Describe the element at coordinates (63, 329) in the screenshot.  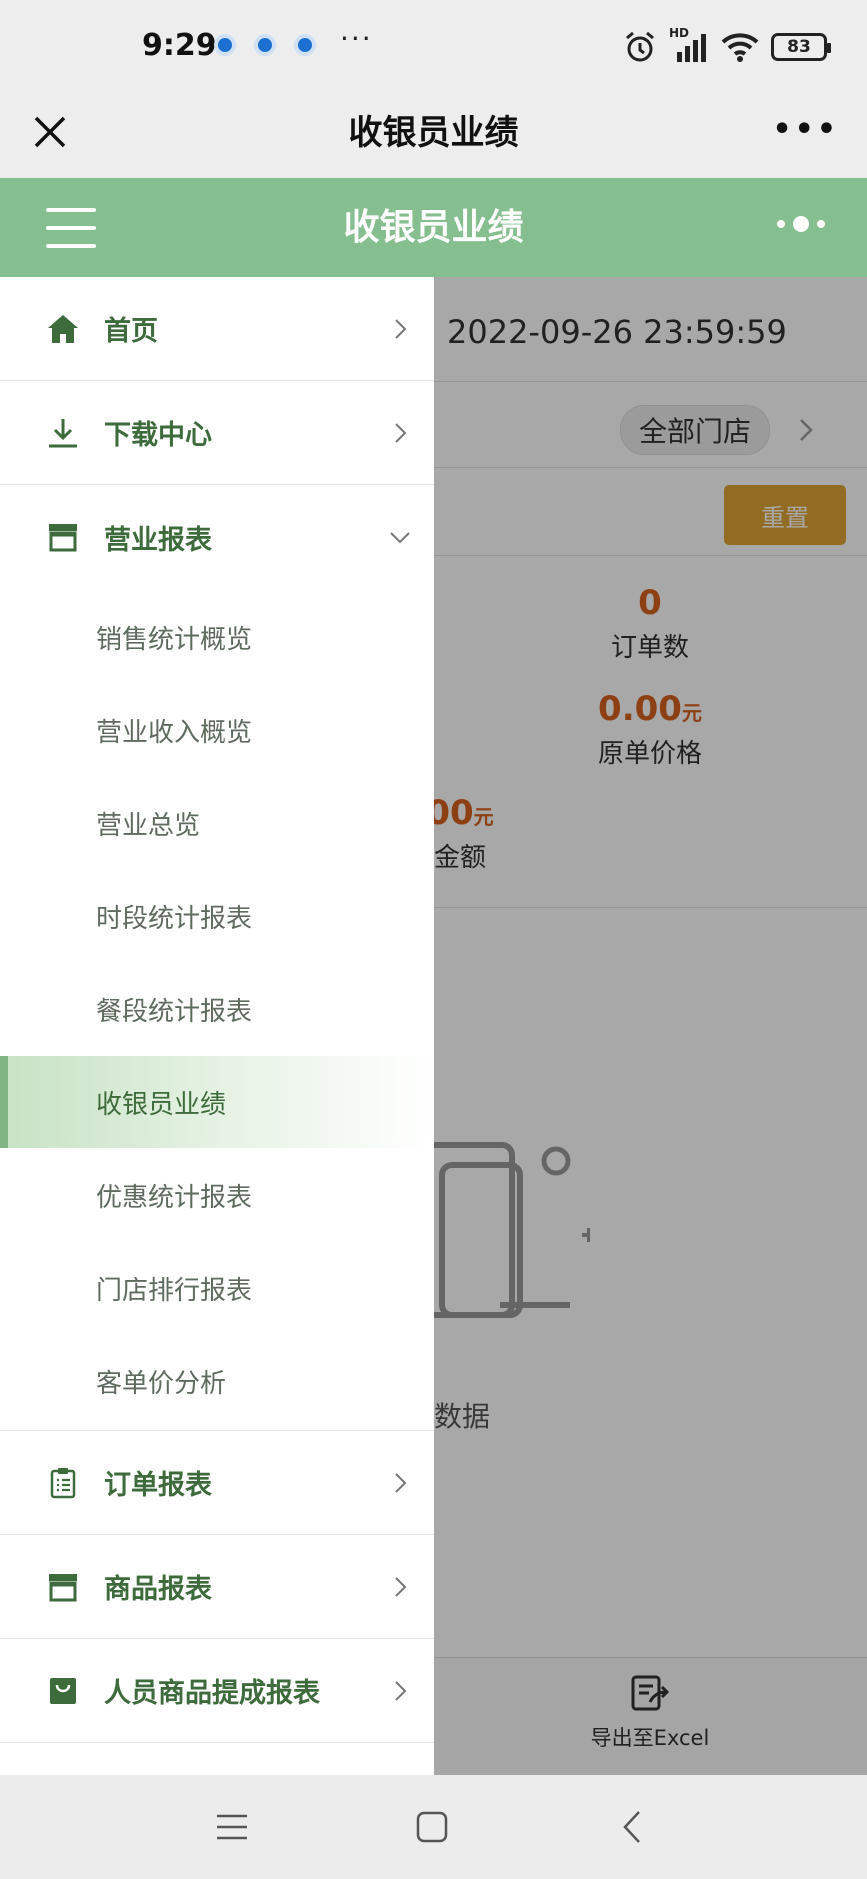
I see `home-icon` at that location.